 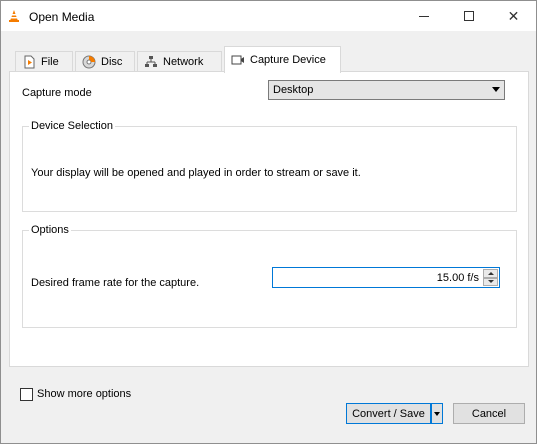 What do you see at coordinates (84, 394) in the screenshot?
I see `show-more-options-label: Show more options` at bounding box center [84, 394].